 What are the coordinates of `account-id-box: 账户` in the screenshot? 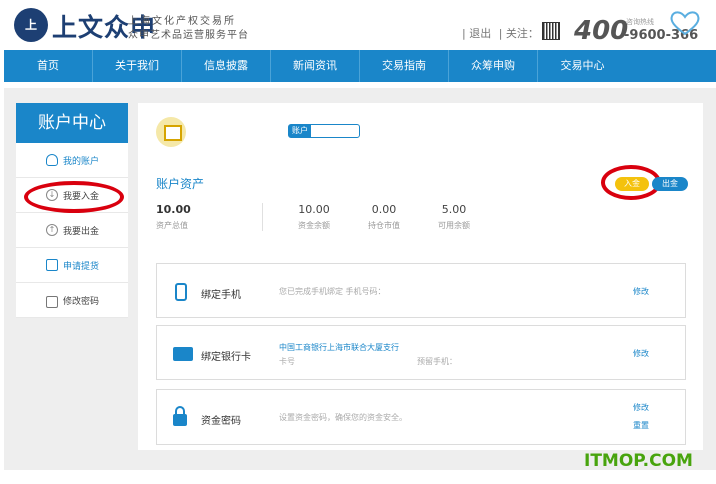 It's located at (324, 131).